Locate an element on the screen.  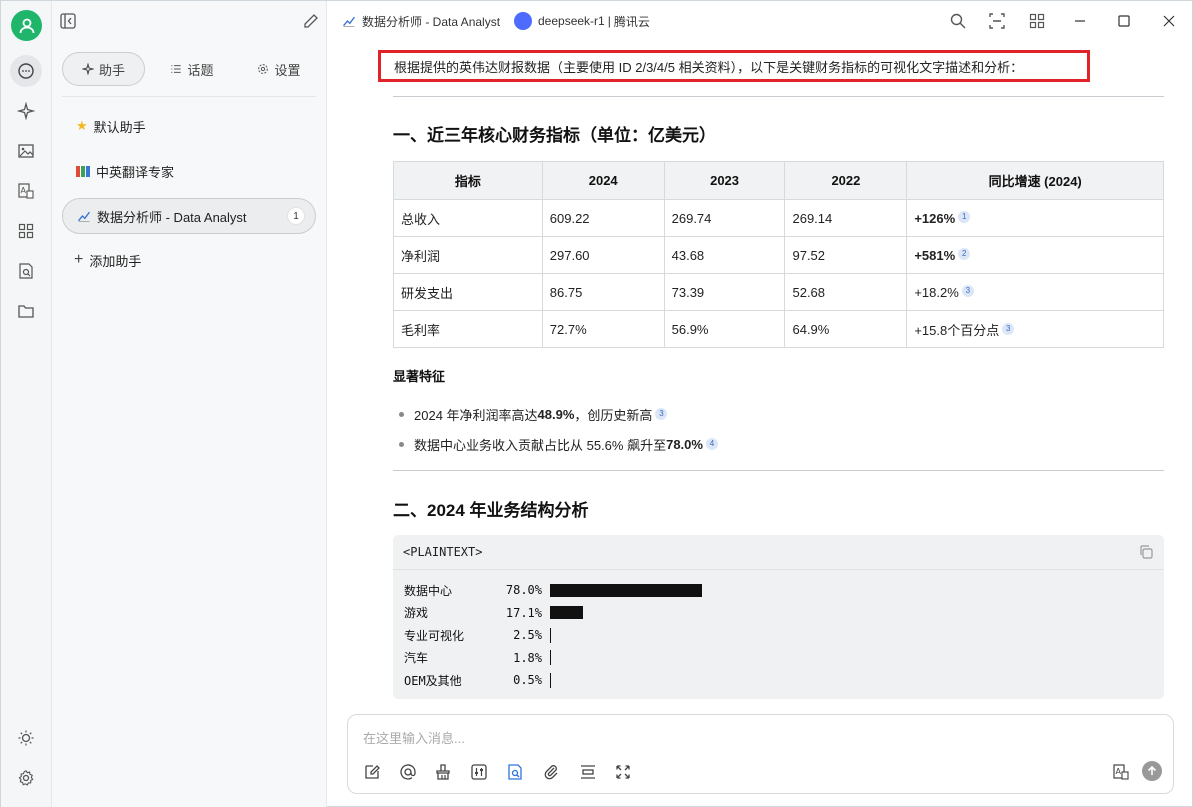
sun-icon is located at coordinates (26, 738).